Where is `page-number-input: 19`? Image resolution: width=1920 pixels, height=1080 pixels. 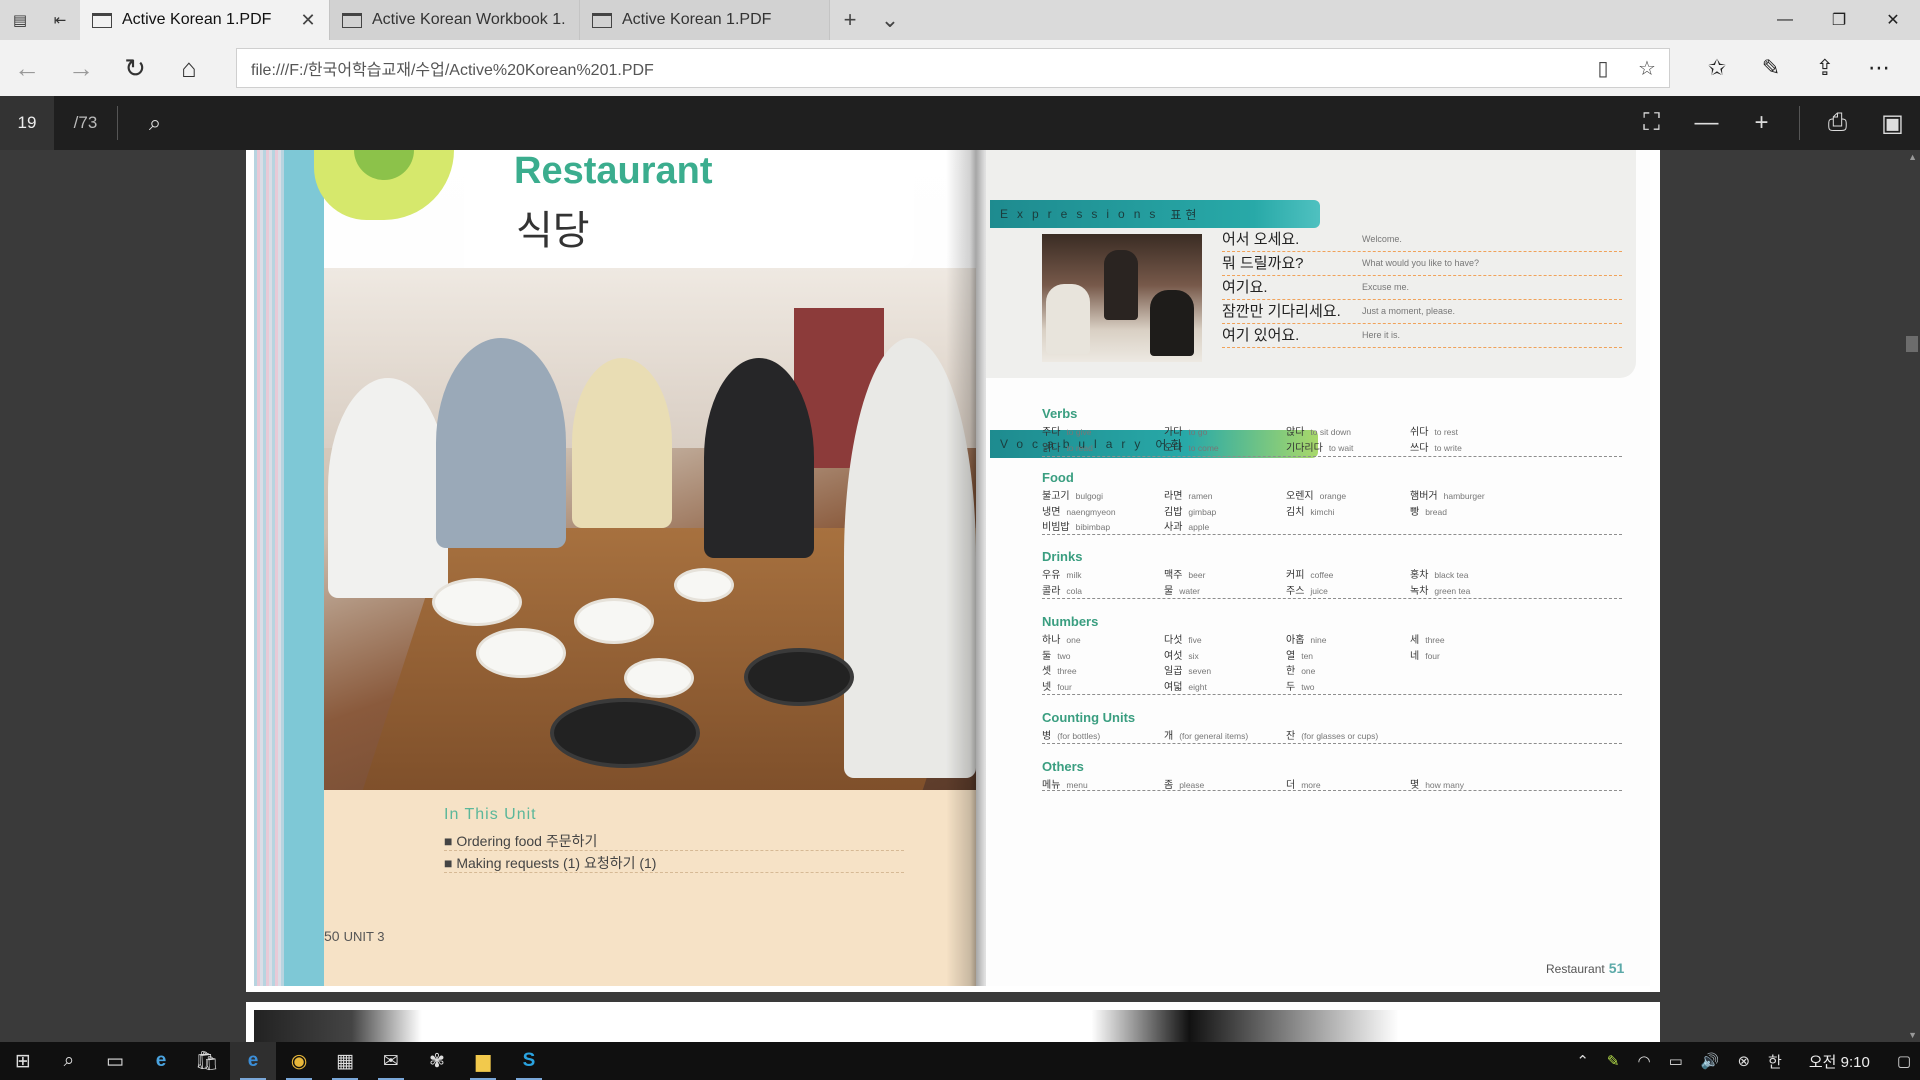
page-number-input: 19 is located at coordinates (27, 123).